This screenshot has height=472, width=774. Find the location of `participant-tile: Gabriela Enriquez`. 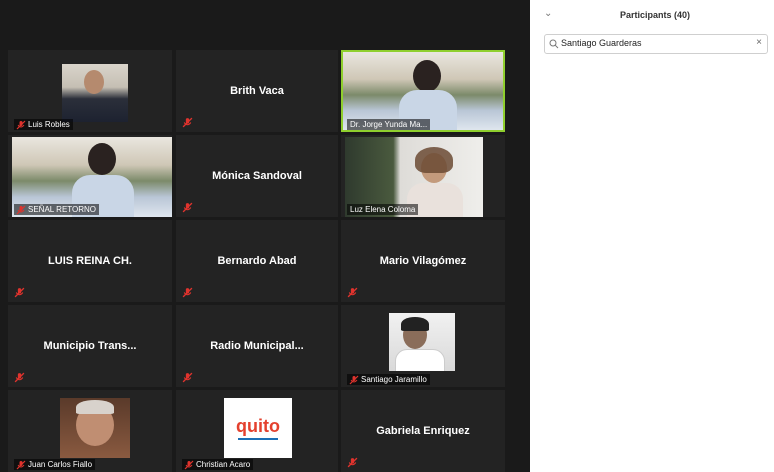

participant-tile: Gabriela Enriquez is located at coordinates (423, 431).